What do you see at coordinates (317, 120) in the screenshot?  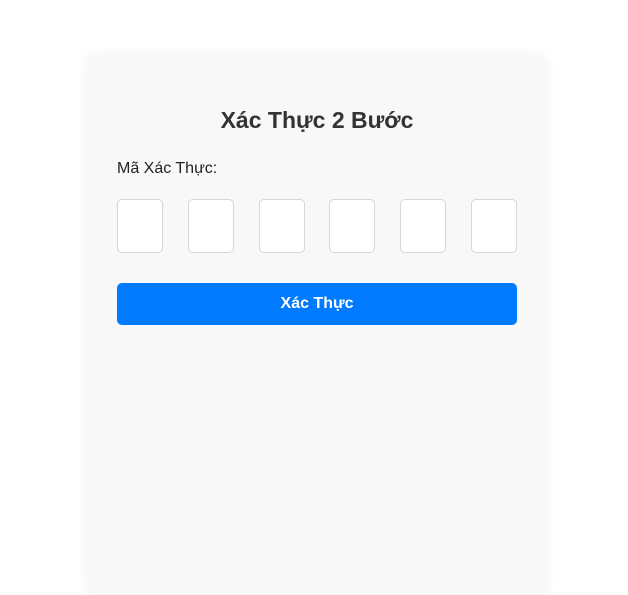 I see `page-title: Xác Thực 2 Bước` at bounding box center [317, 120].